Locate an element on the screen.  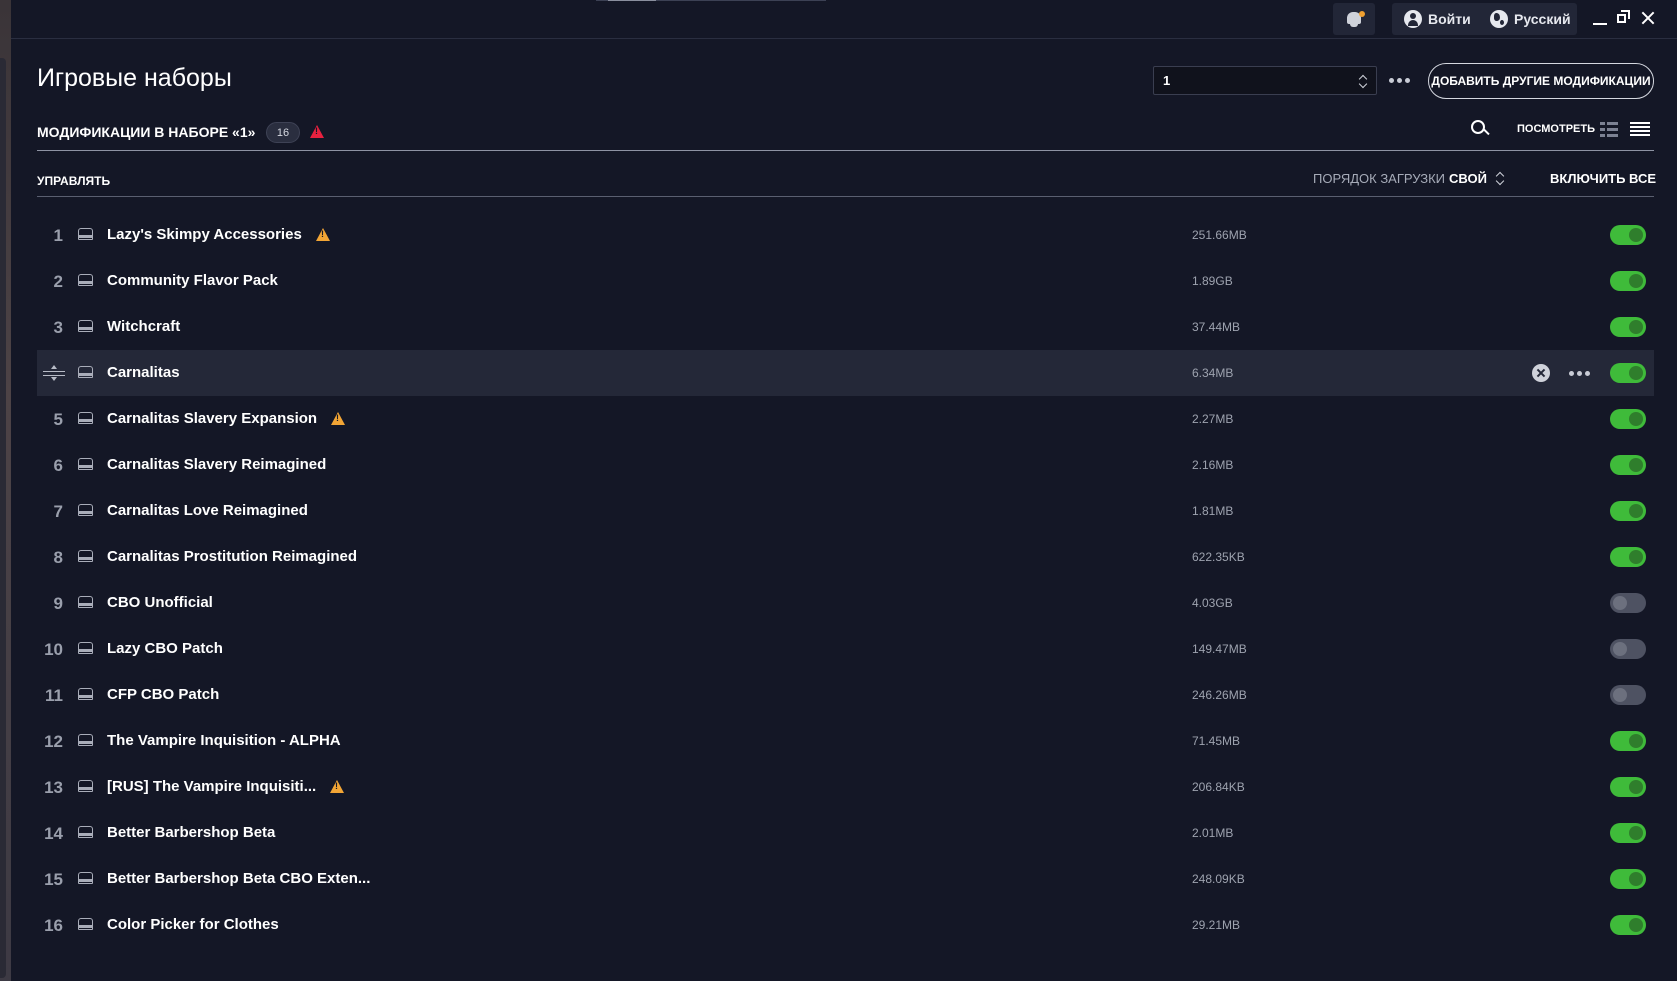
mod-name: Carnalitas Slavery Expansion is located at coordinates (212, 418).